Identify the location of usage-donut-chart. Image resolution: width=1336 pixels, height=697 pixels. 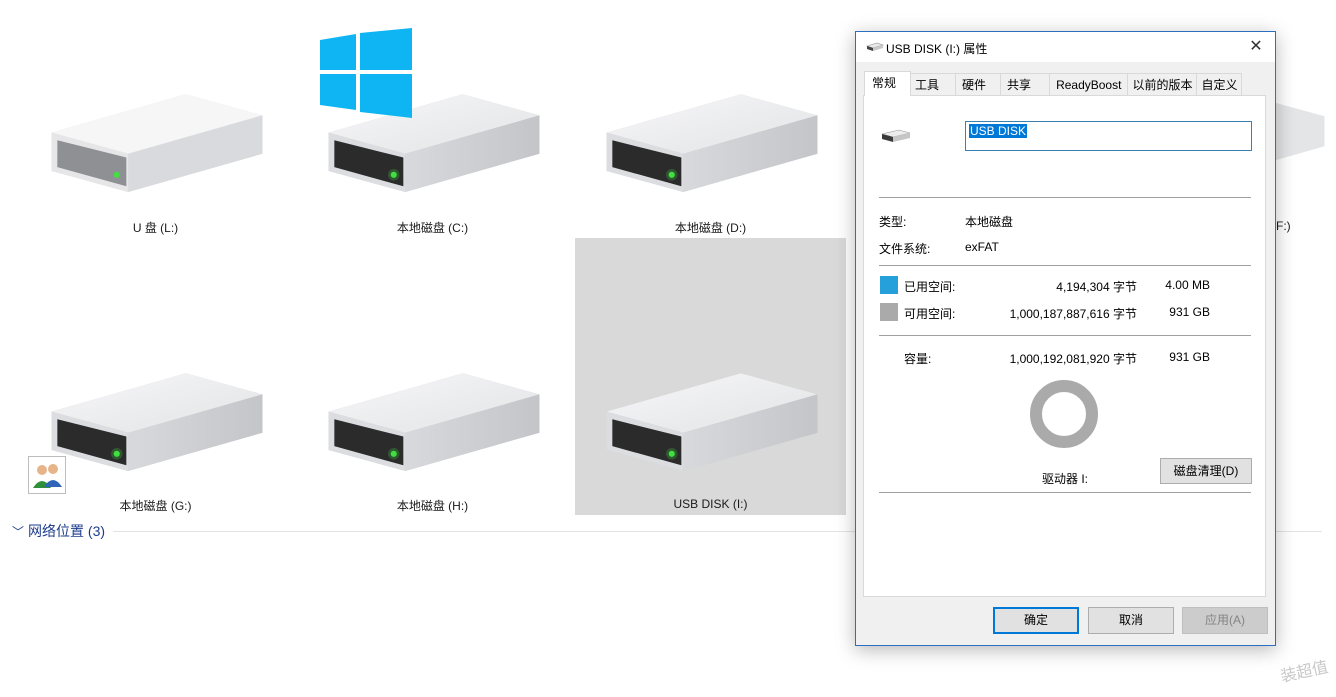
(1064, 414).